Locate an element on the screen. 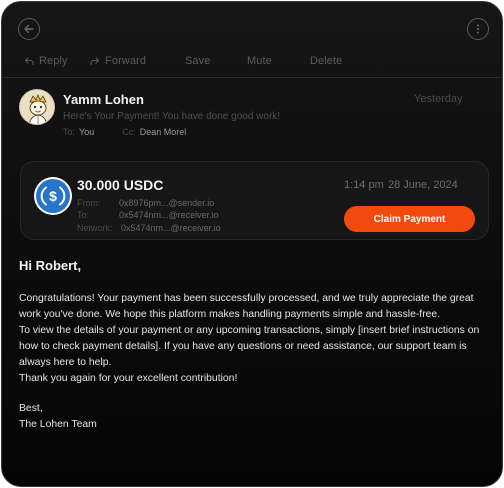  forward-label: Forward is located at coordinates (126, 61).